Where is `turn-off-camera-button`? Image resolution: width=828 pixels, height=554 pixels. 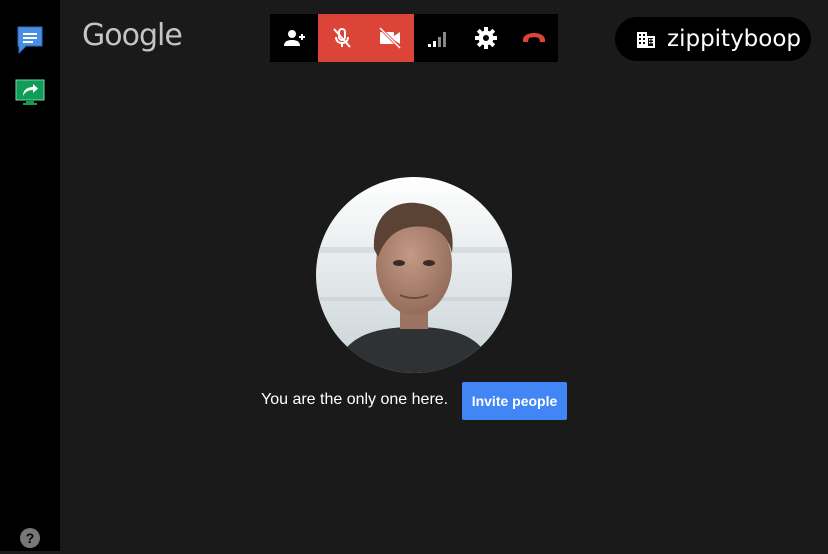
turn-off-camera-button is located at coordinates (390, 38).